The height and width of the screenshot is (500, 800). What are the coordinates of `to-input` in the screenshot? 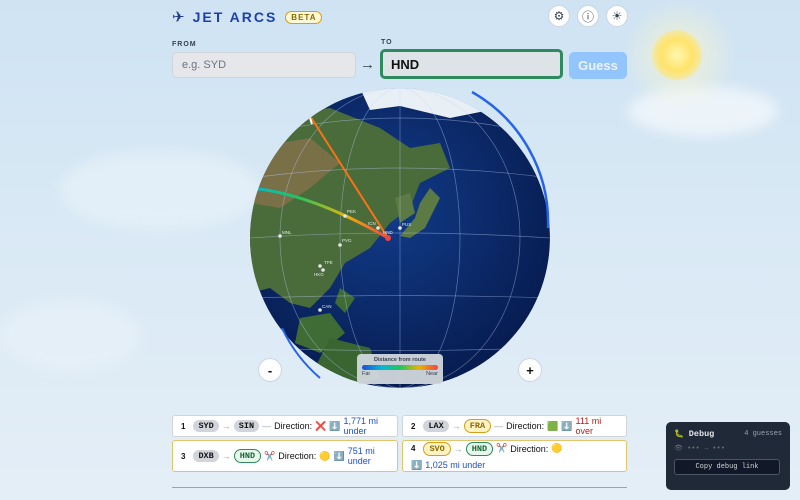 It's located at (471, 64).